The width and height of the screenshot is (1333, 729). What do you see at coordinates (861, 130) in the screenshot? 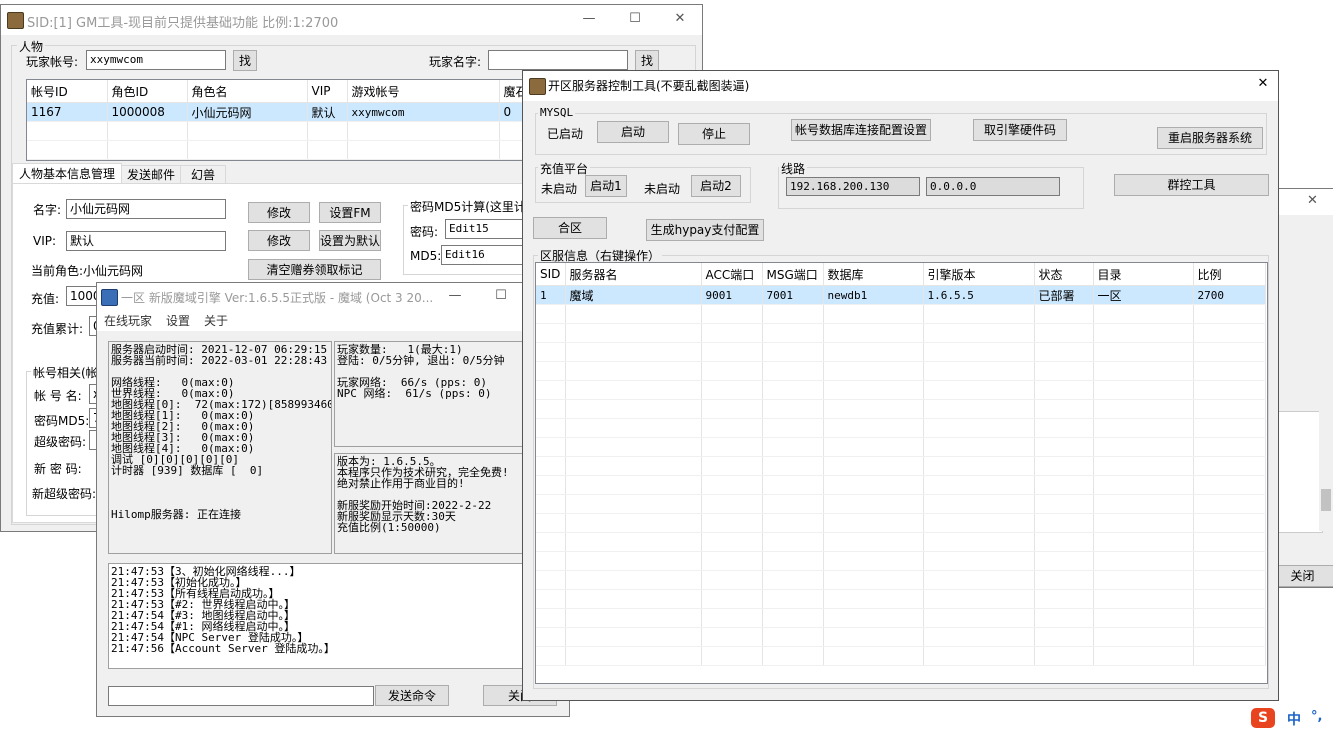
I see `db-config-button: 帐号数据库连接配置设置` at bounding box center [861, 130].